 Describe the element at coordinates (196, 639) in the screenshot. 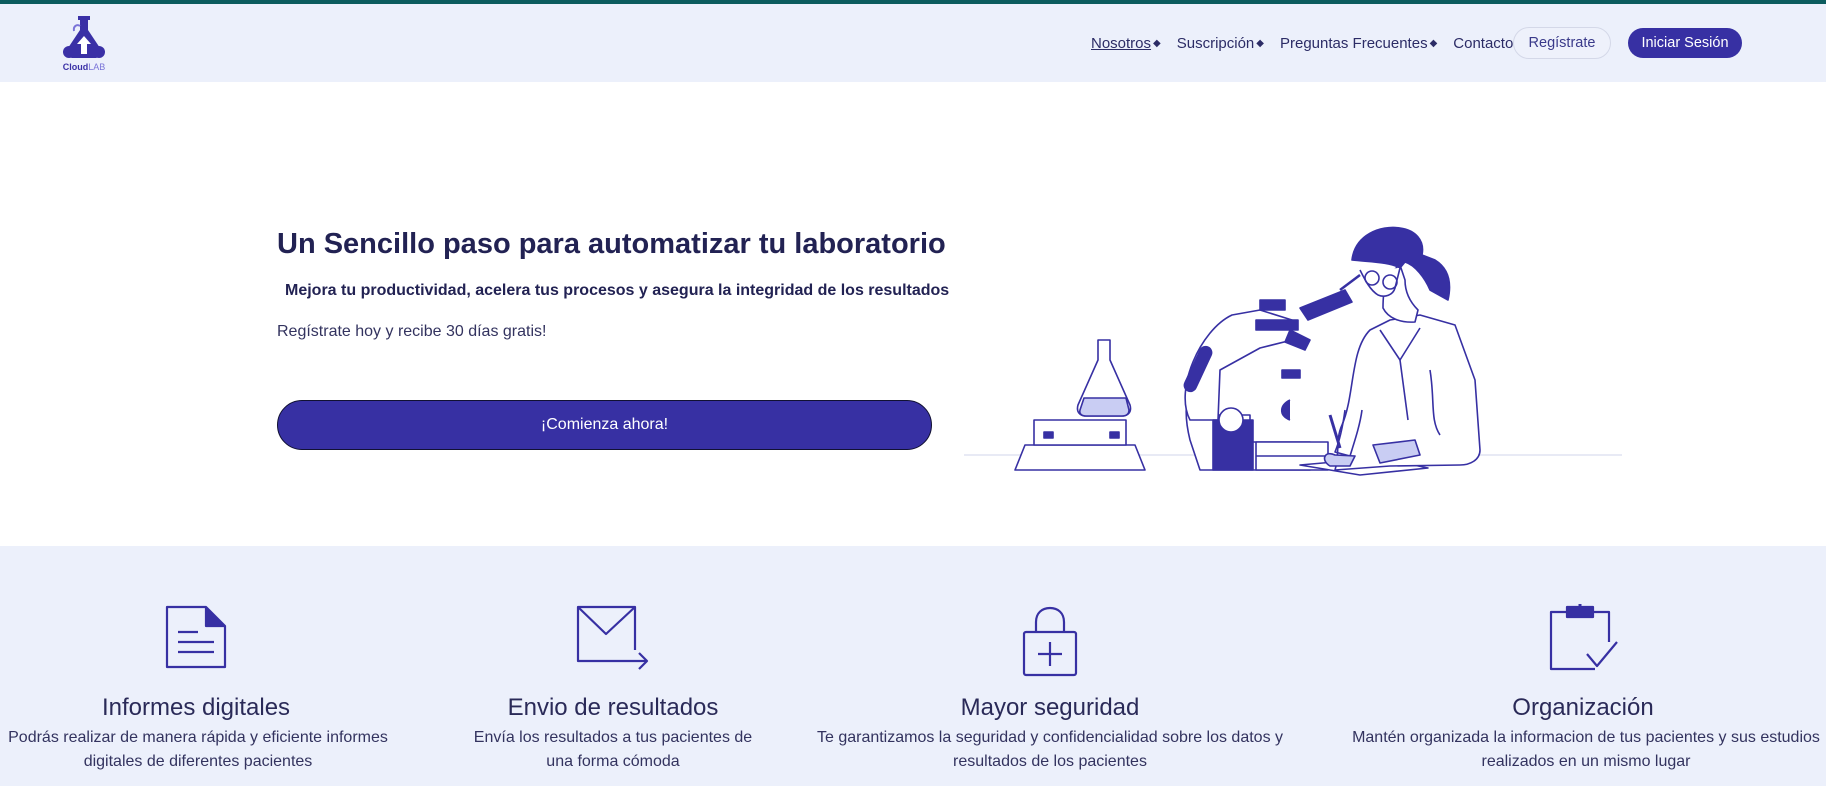

I see `document-icon` at that location.